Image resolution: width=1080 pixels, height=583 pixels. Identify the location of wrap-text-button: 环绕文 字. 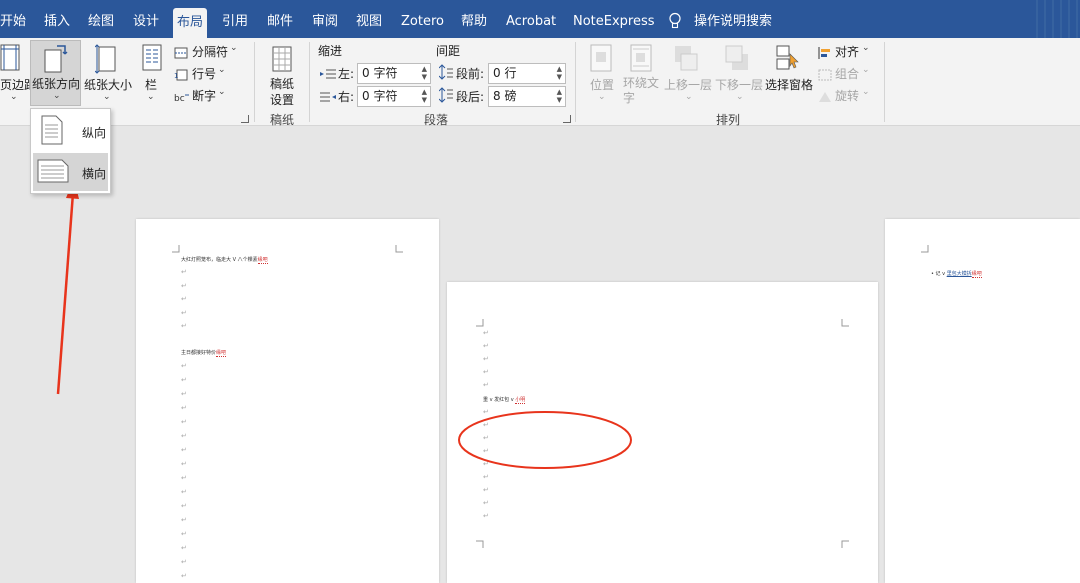
(641, 91).